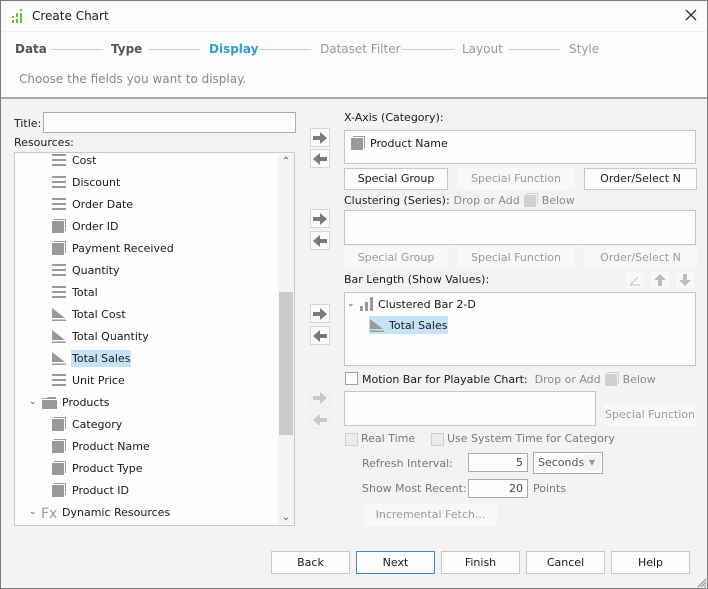  I want to click on back-label: Back, so click(310, 562).